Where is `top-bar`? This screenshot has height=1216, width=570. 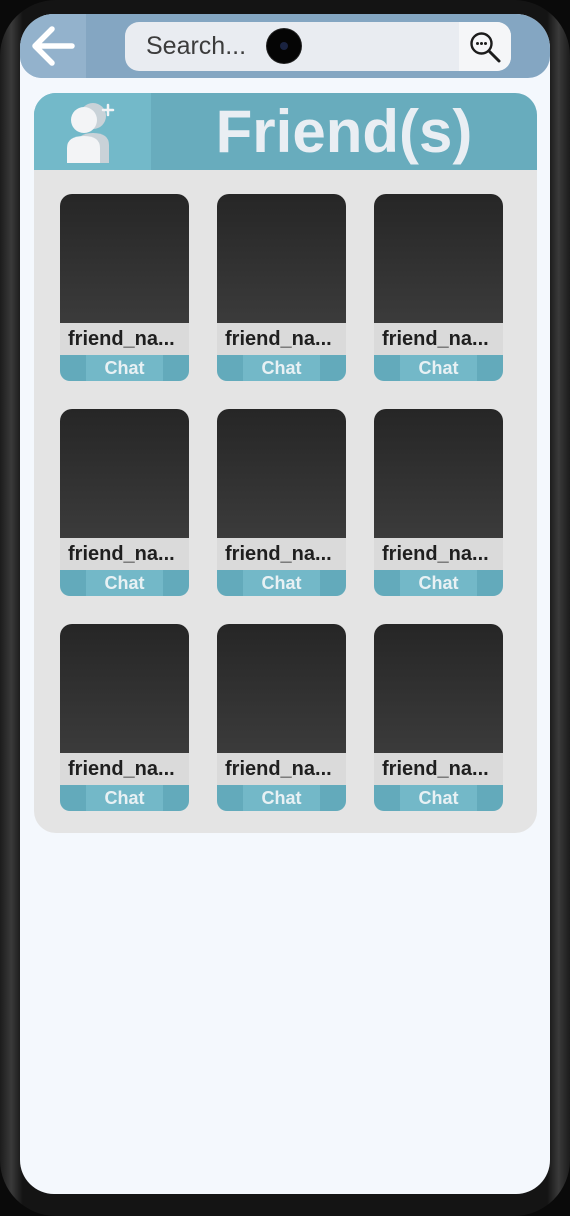
top-bar is located at coordinates (285, 46).